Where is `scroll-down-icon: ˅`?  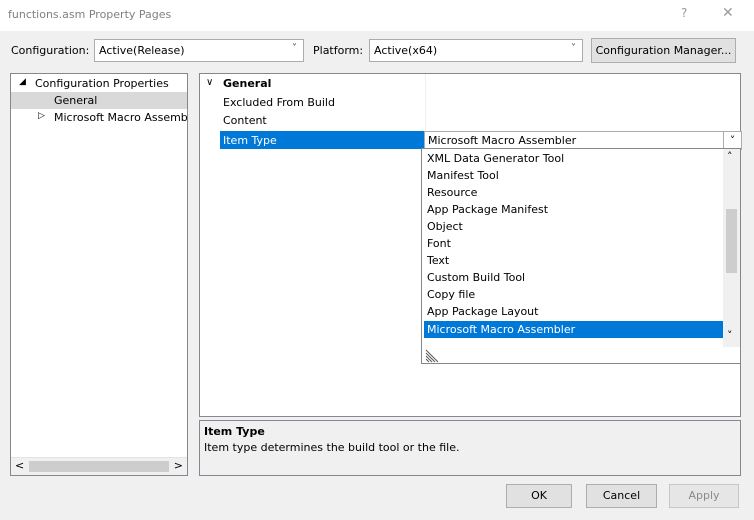
scroll-down-icon: ˅ is located at coordinates (730, 335).